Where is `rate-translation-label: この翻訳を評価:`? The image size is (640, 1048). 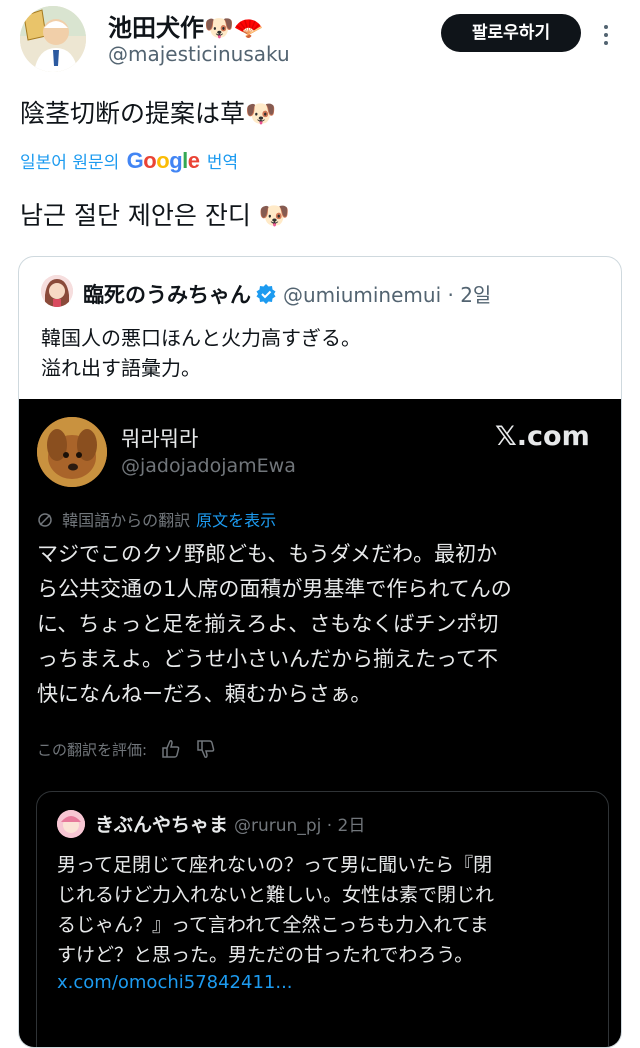
rate-translation-label: この翻訳を評価: is located at coordinates (92, 750).